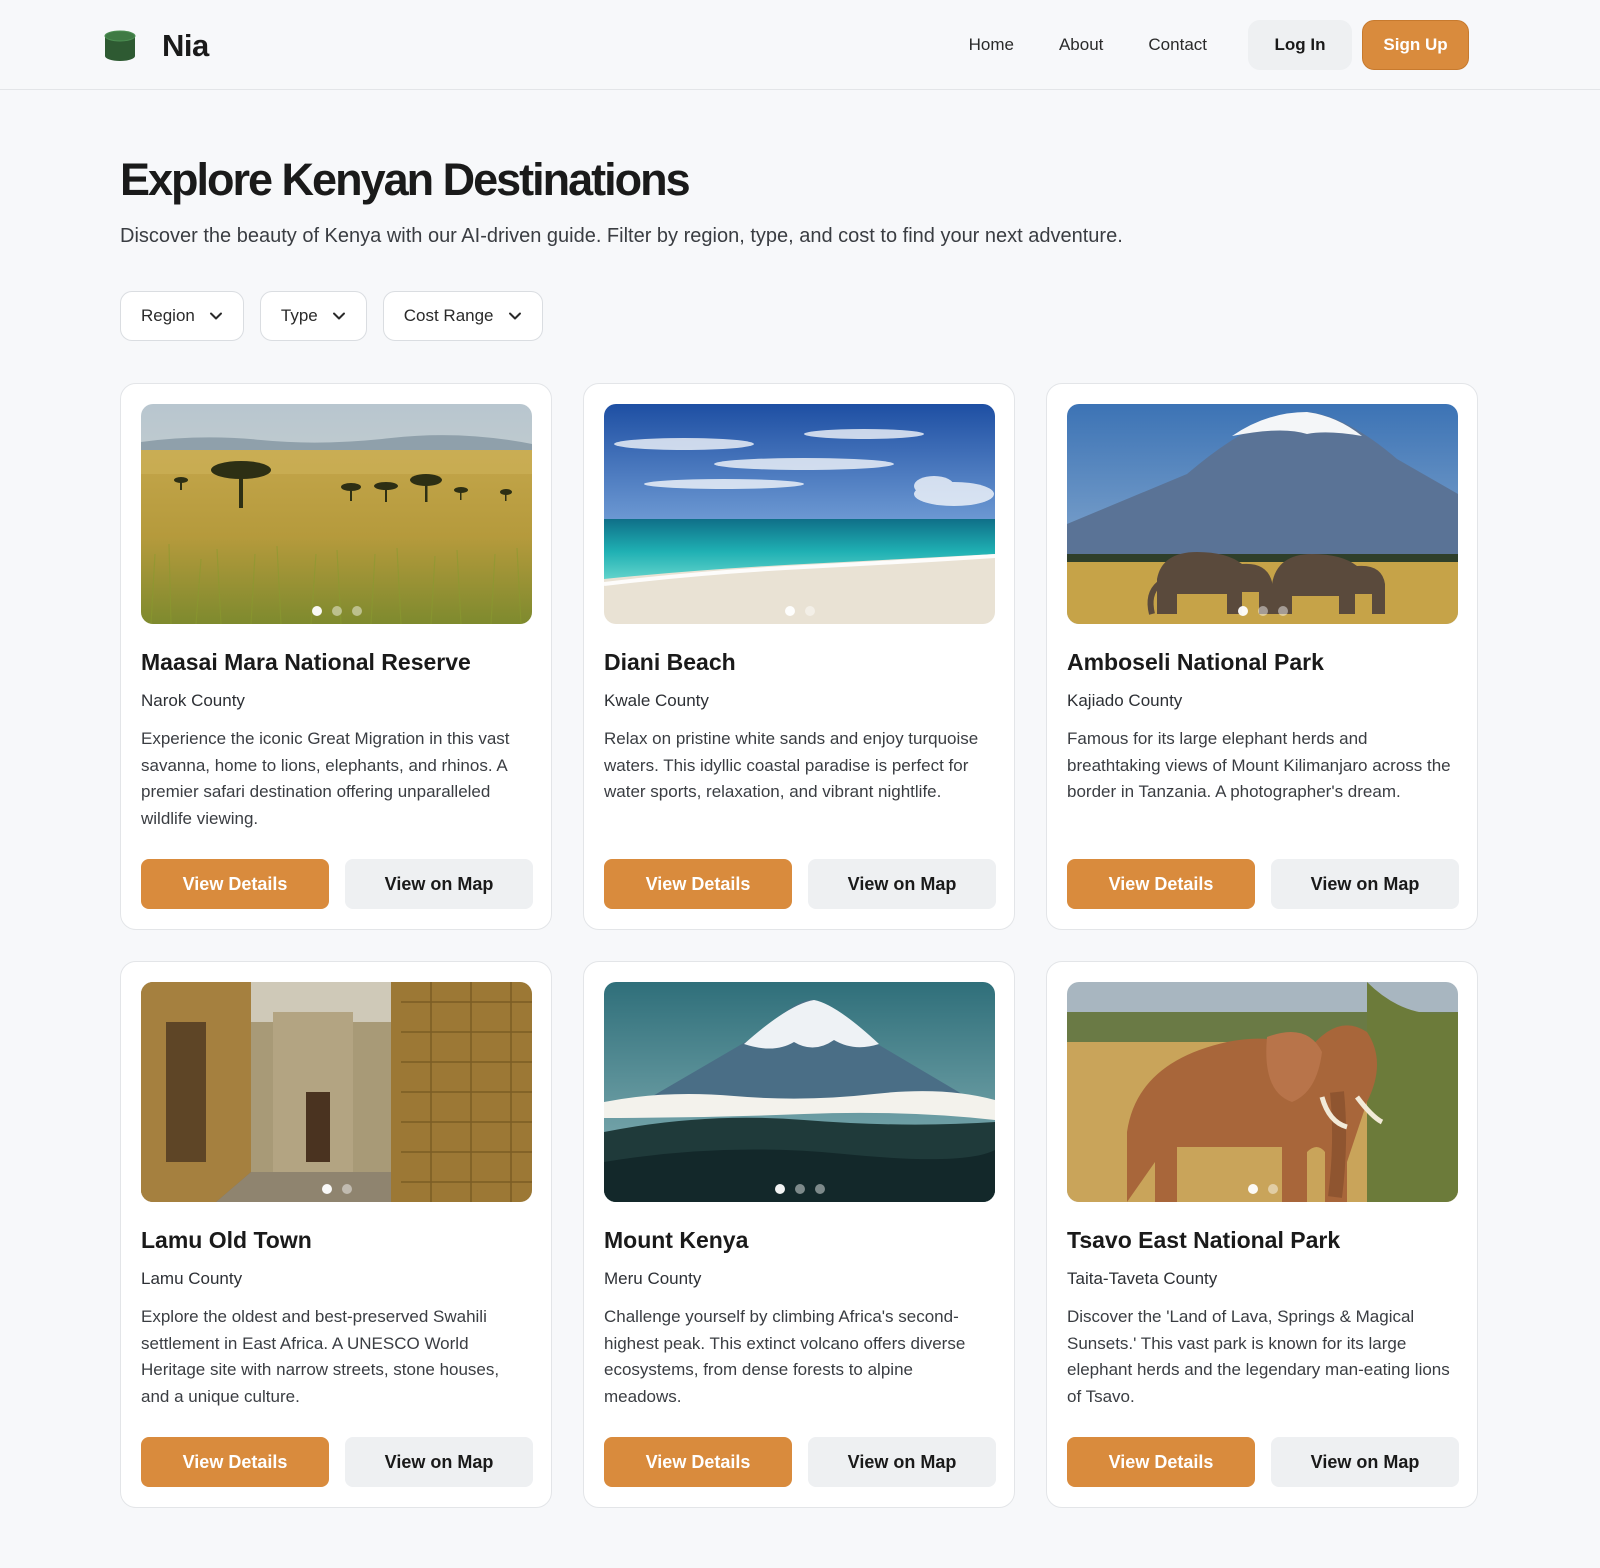 Image resolution: width=1600 pixels, height=1568 pixels. I want to click on nav-contact-link: Contact, so click(1177, 45).